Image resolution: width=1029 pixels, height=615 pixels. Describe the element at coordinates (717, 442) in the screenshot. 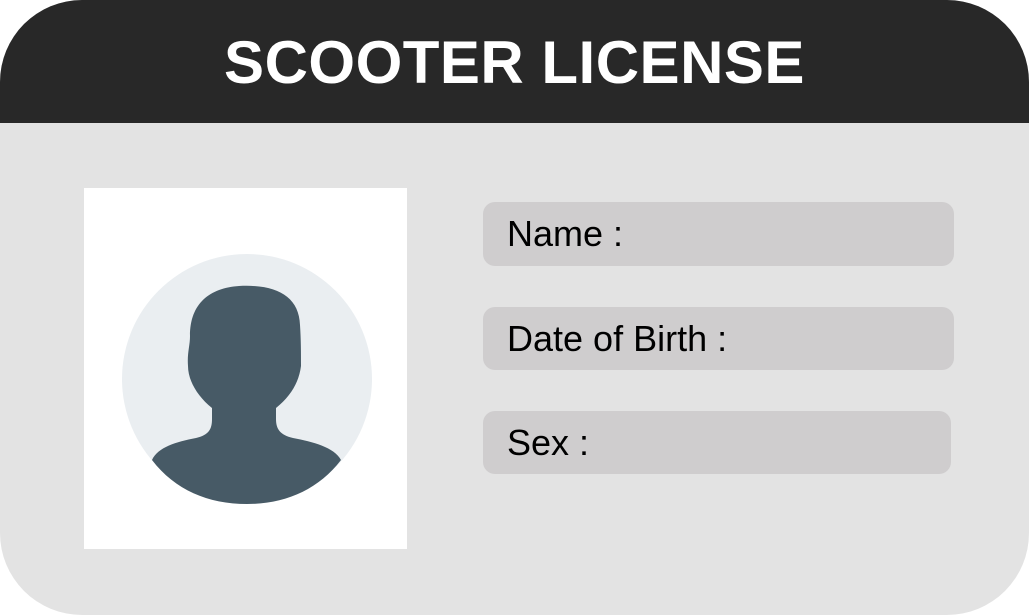

I see `sex-field: Sex :` at that location.